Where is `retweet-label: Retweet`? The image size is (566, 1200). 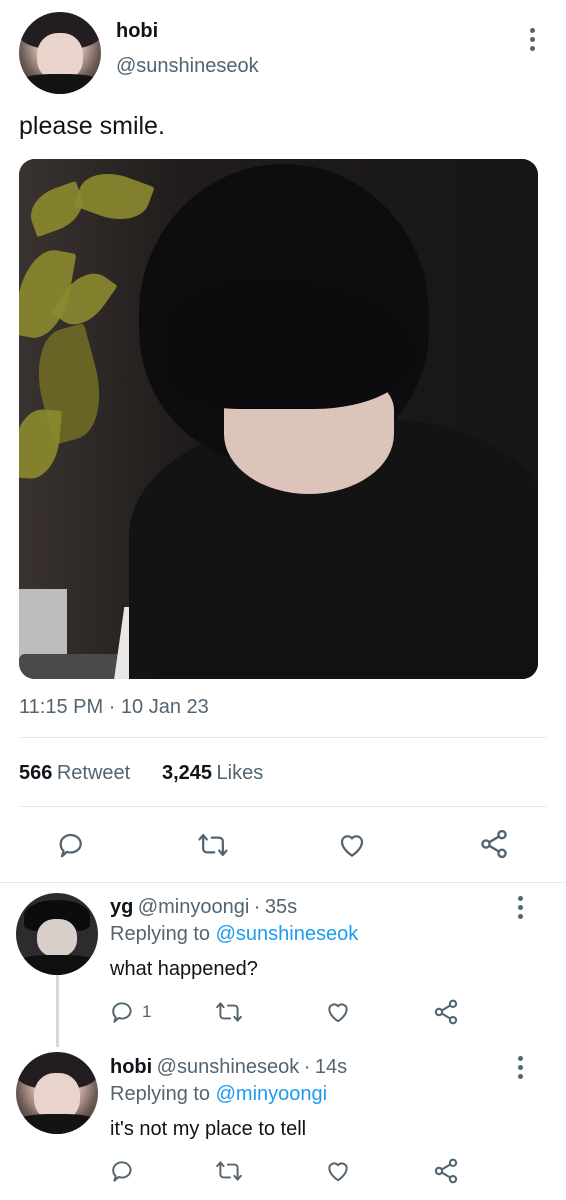 retweet-label: Retweet is located at coordinates (93, 773).